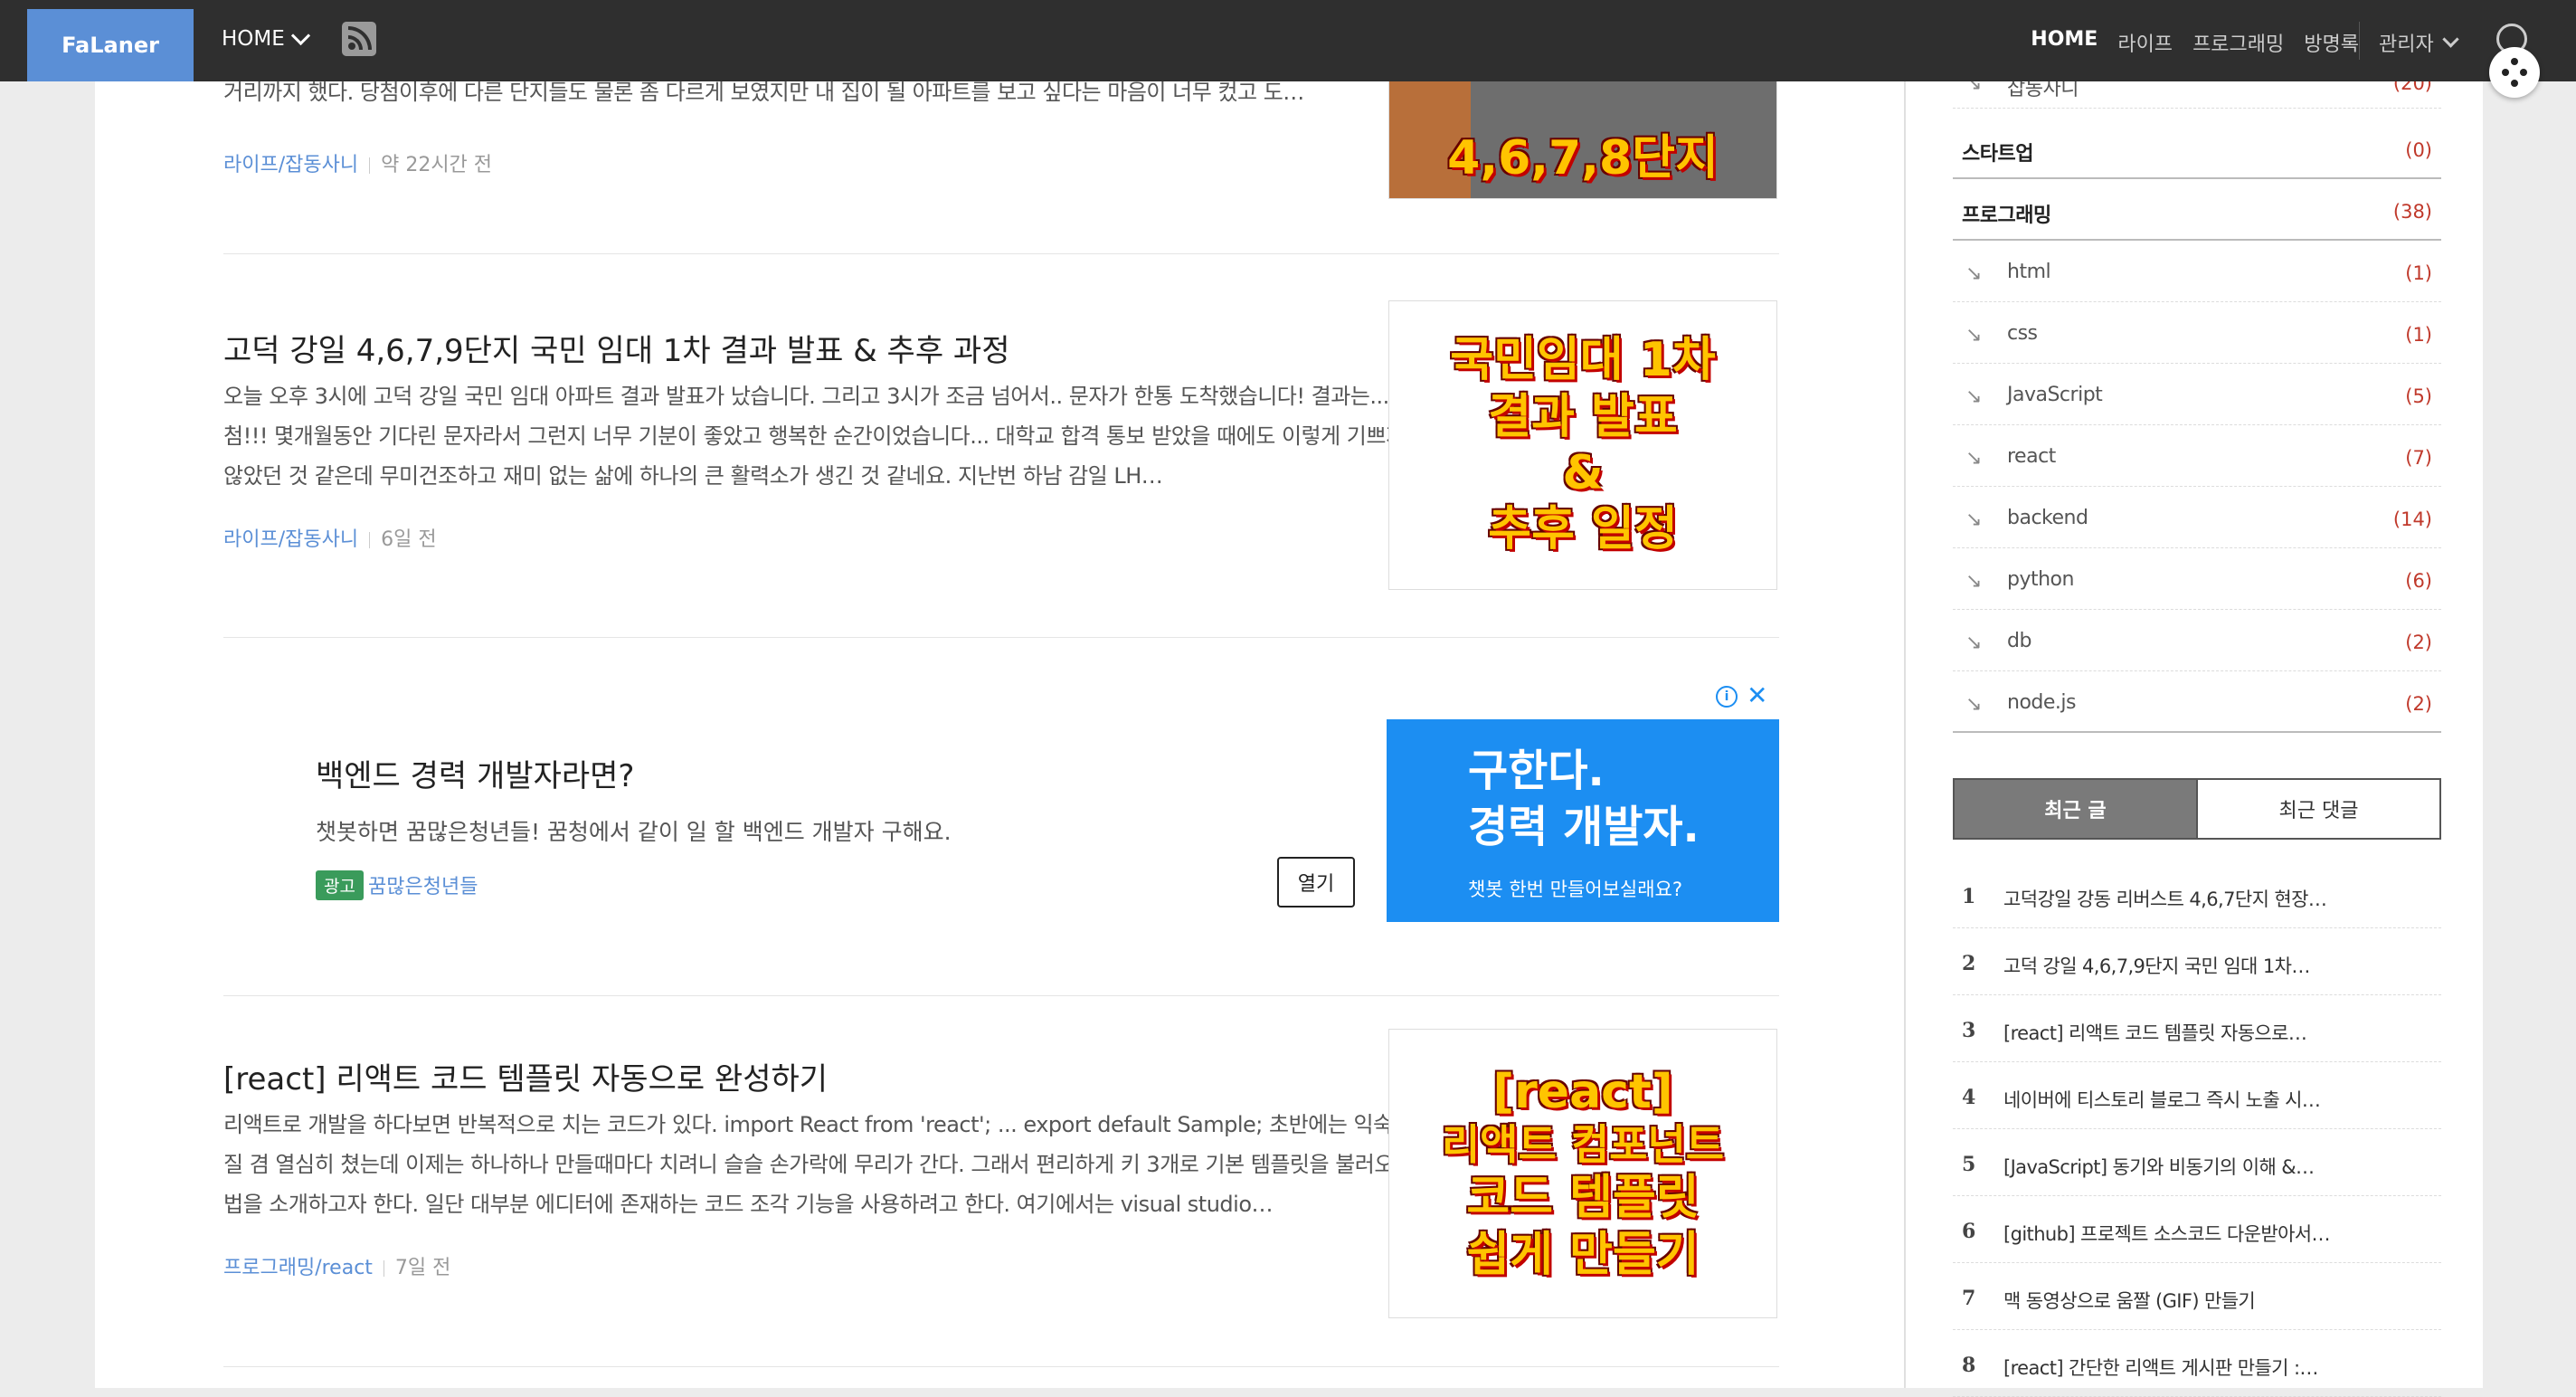  What do you see at coordinates (2075, 809) in the screenshot?
I see `tab-recent-posts: 최근 글` at bounding box center [2075, 809].